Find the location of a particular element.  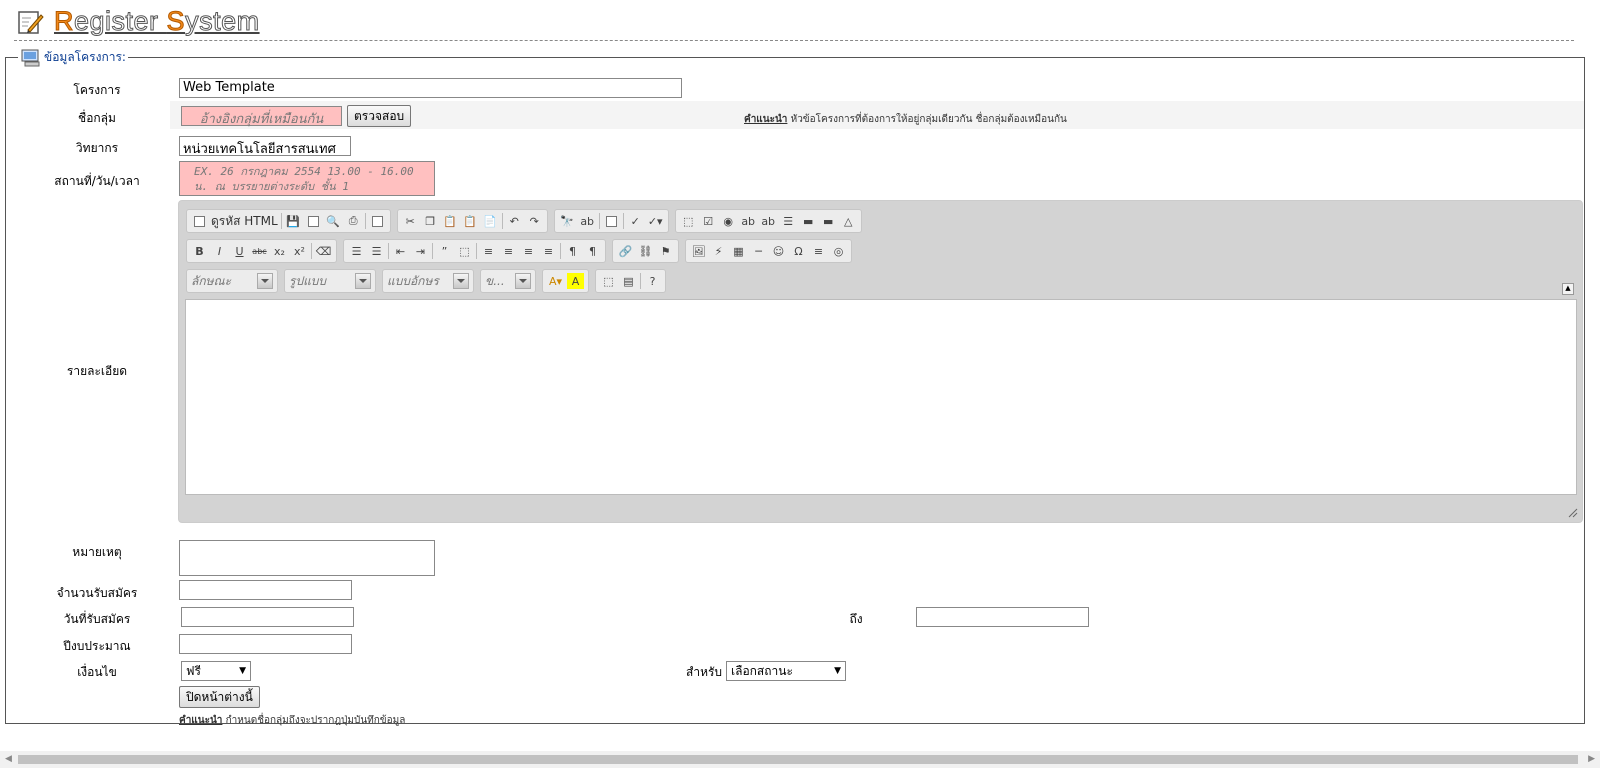

text-color-icon: A▾ is located at coordinates (555, 281).